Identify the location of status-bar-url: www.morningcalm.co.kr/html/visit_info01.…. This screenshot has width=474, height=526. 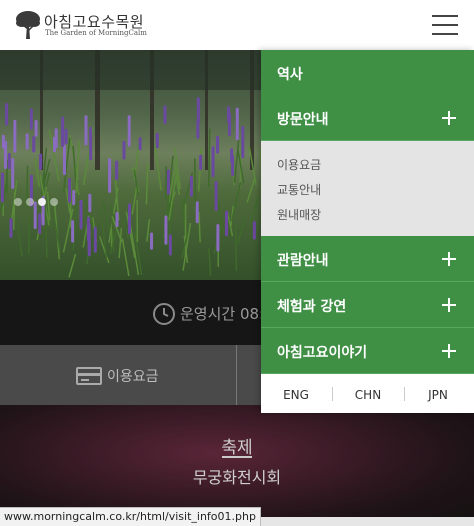
(130, 516).